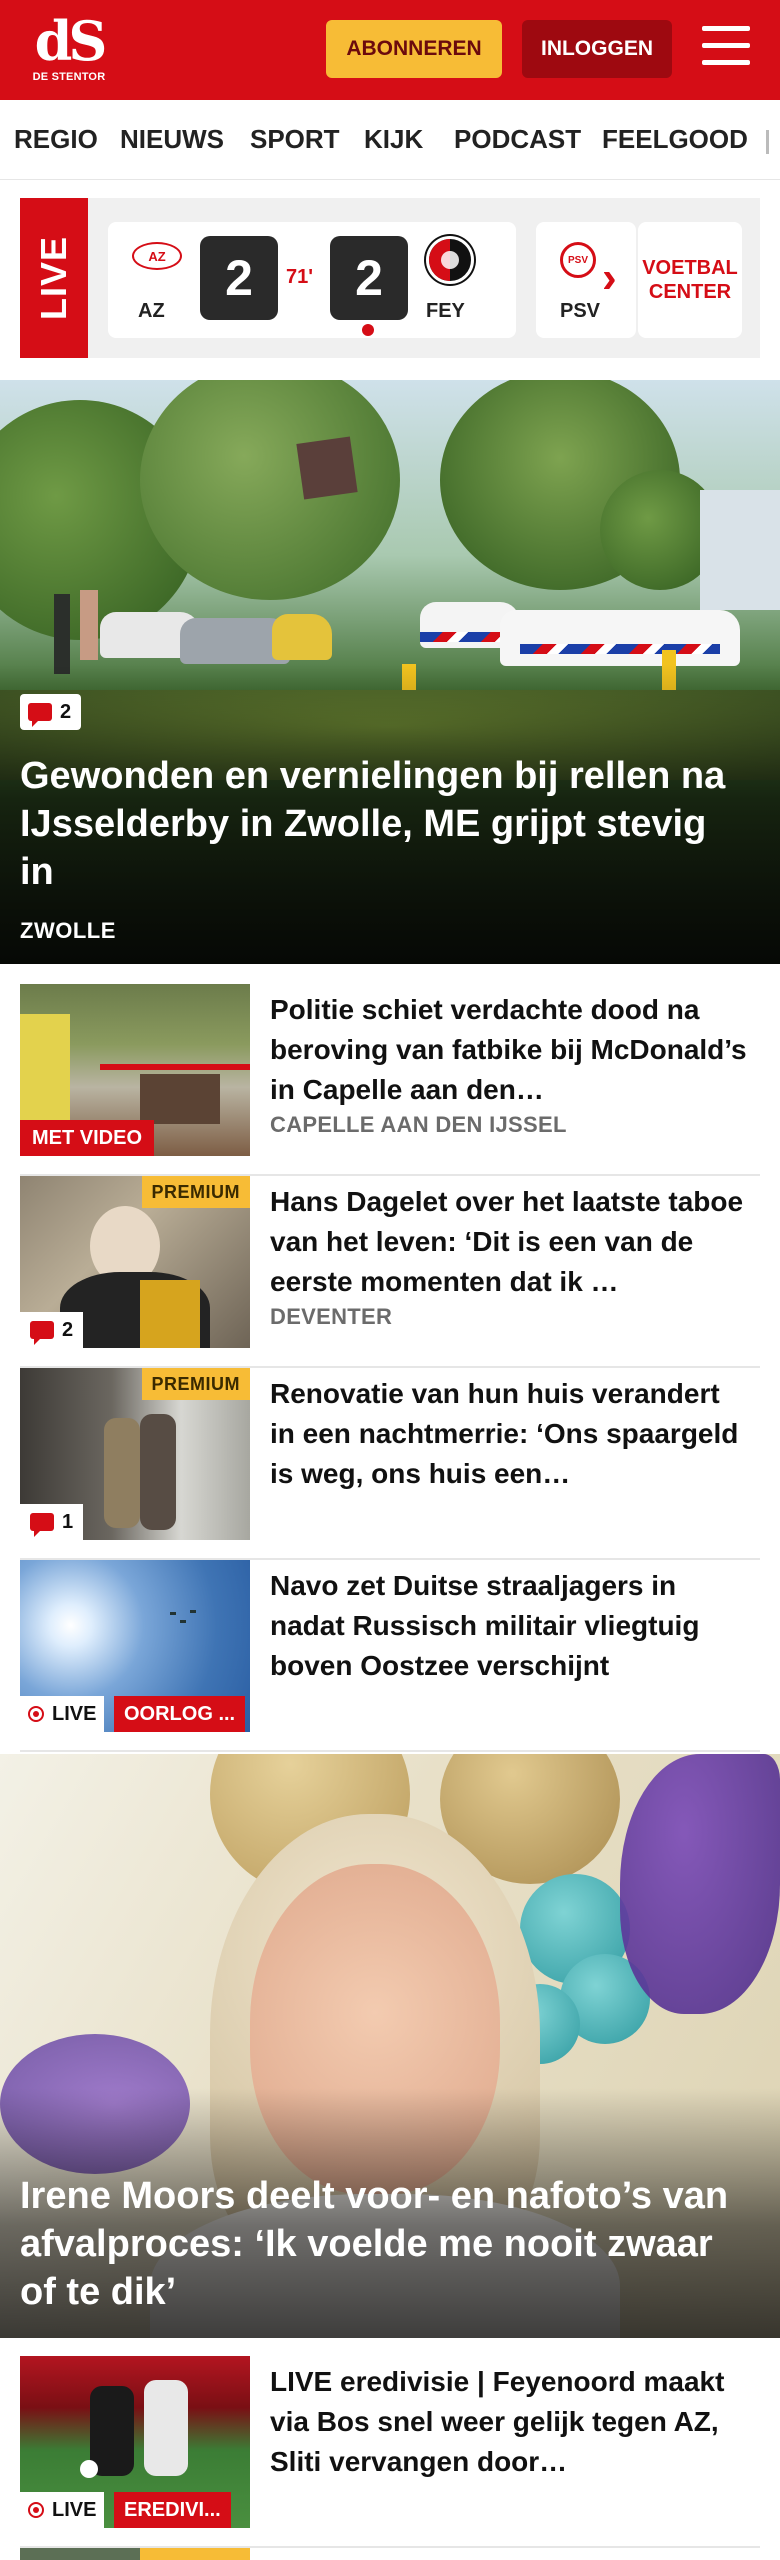  I want to click on home-team: AZ, so click(151, 311).